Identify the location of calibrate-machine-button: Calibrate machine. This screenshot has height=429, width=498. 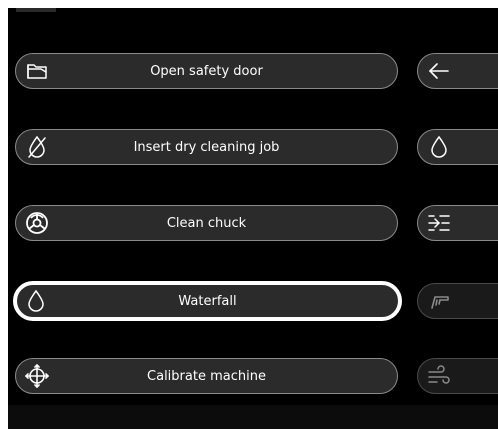
(206, 376).